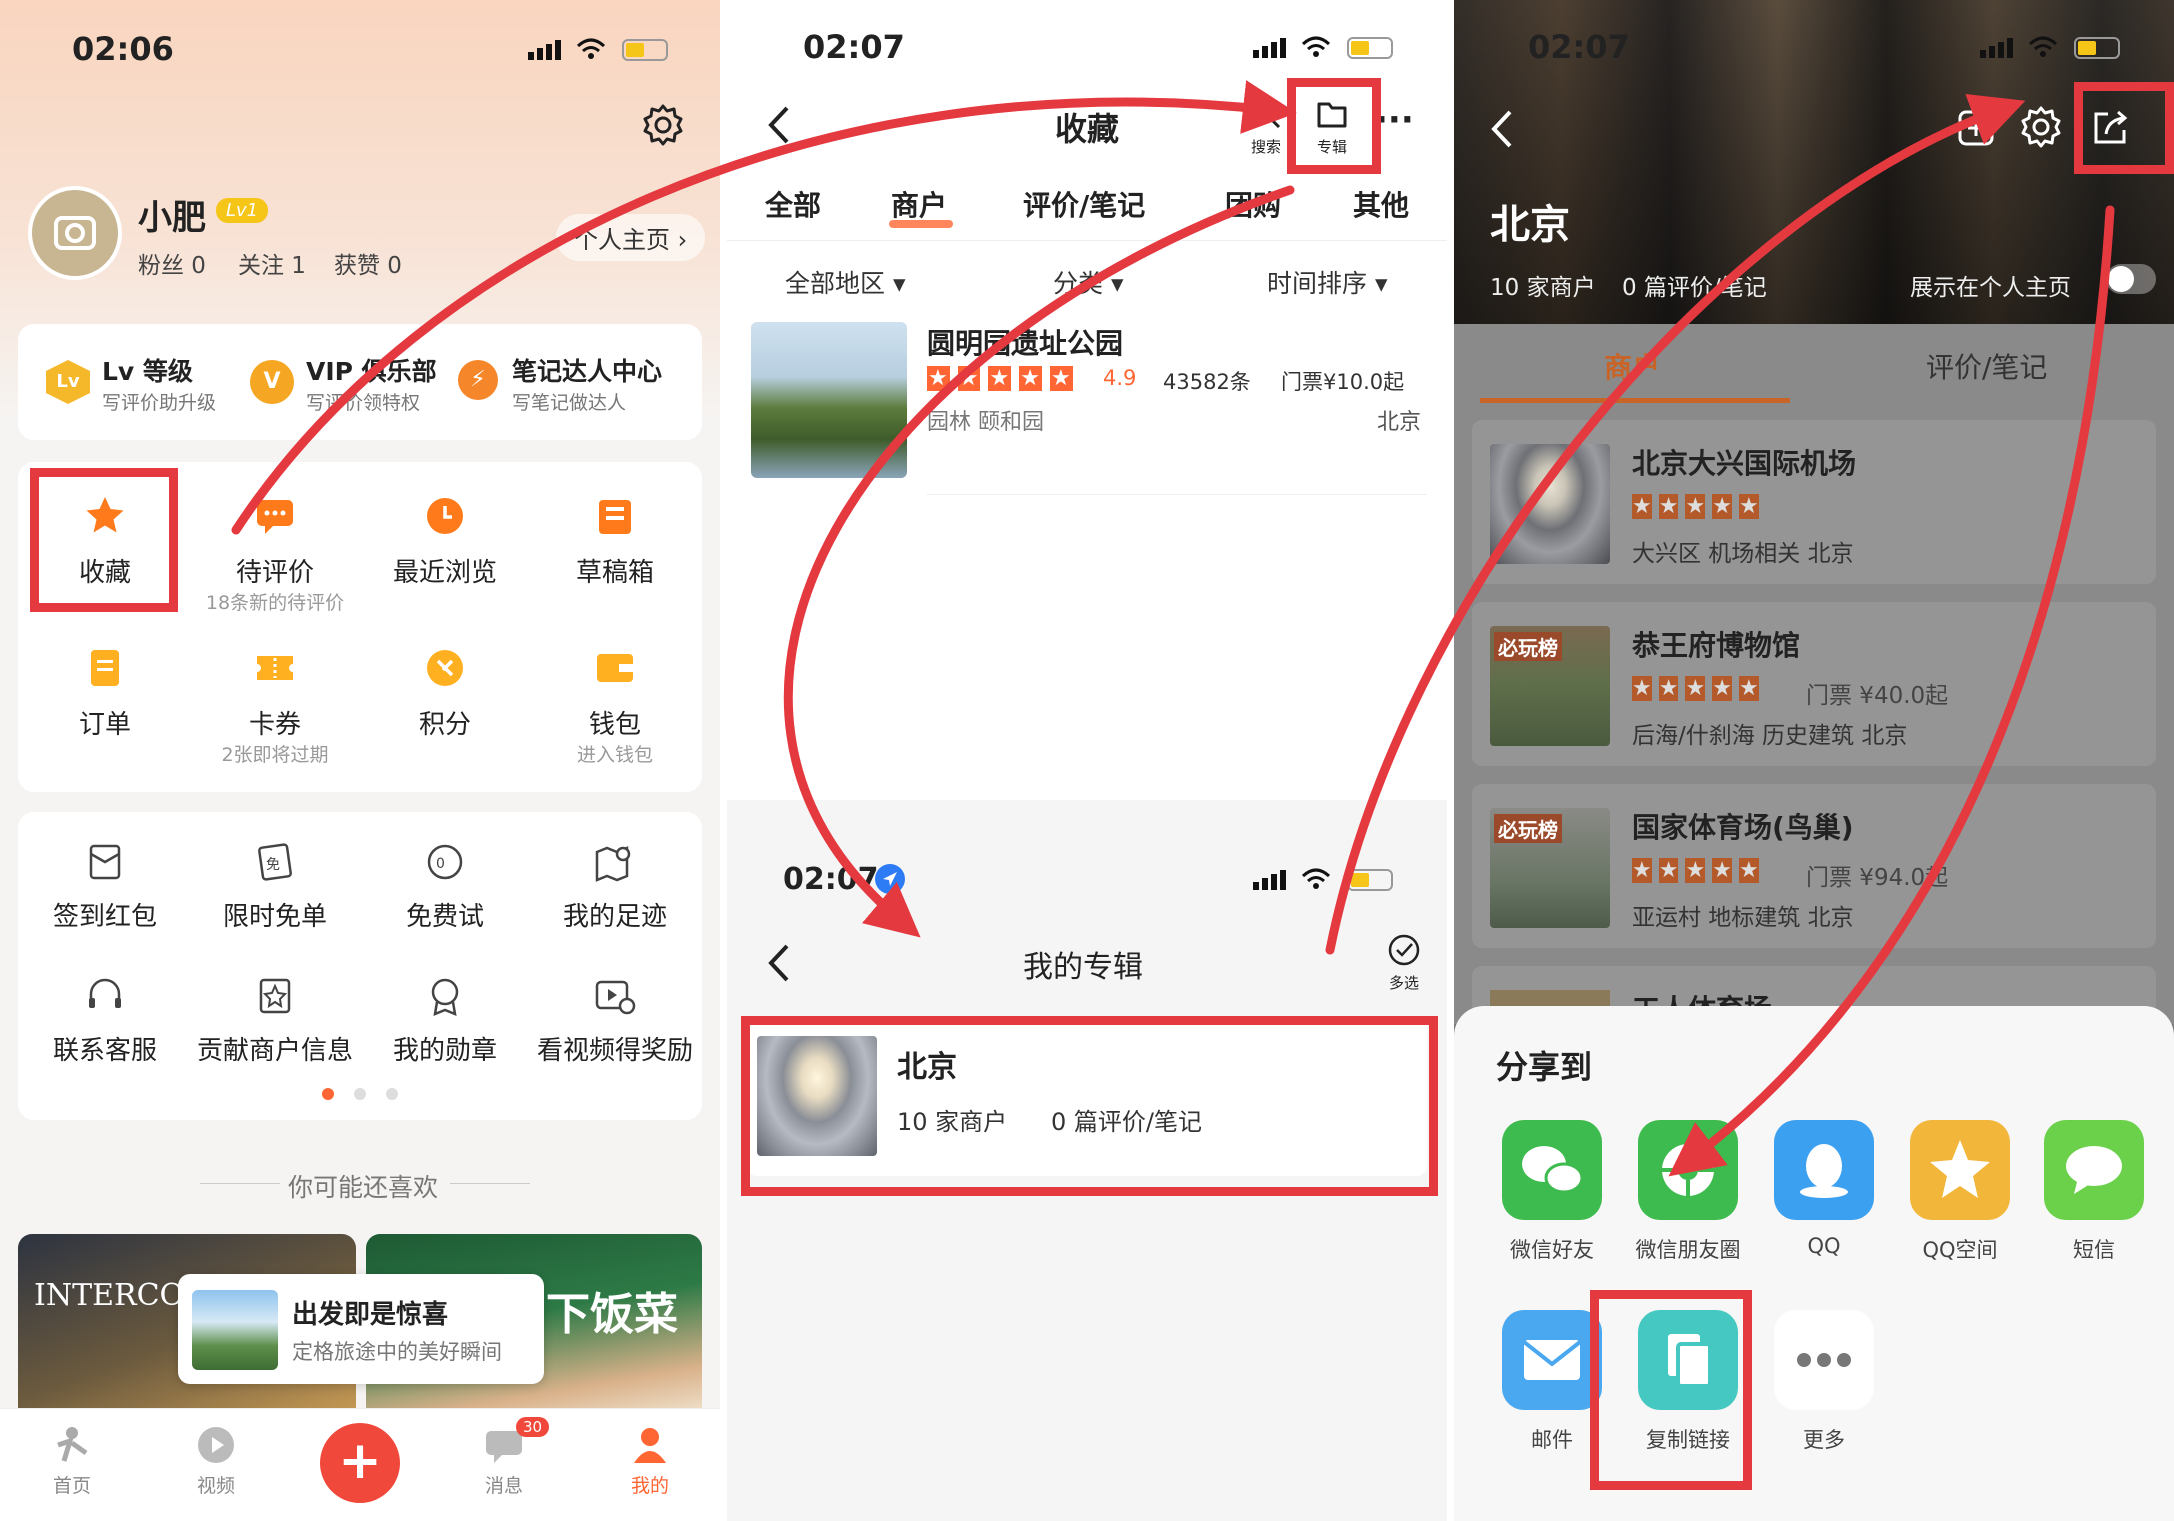 Image resolution: width=2174 pixels, height=1521 pixels. I want to click on grid-item-orders: 订单, so click(105, 704).